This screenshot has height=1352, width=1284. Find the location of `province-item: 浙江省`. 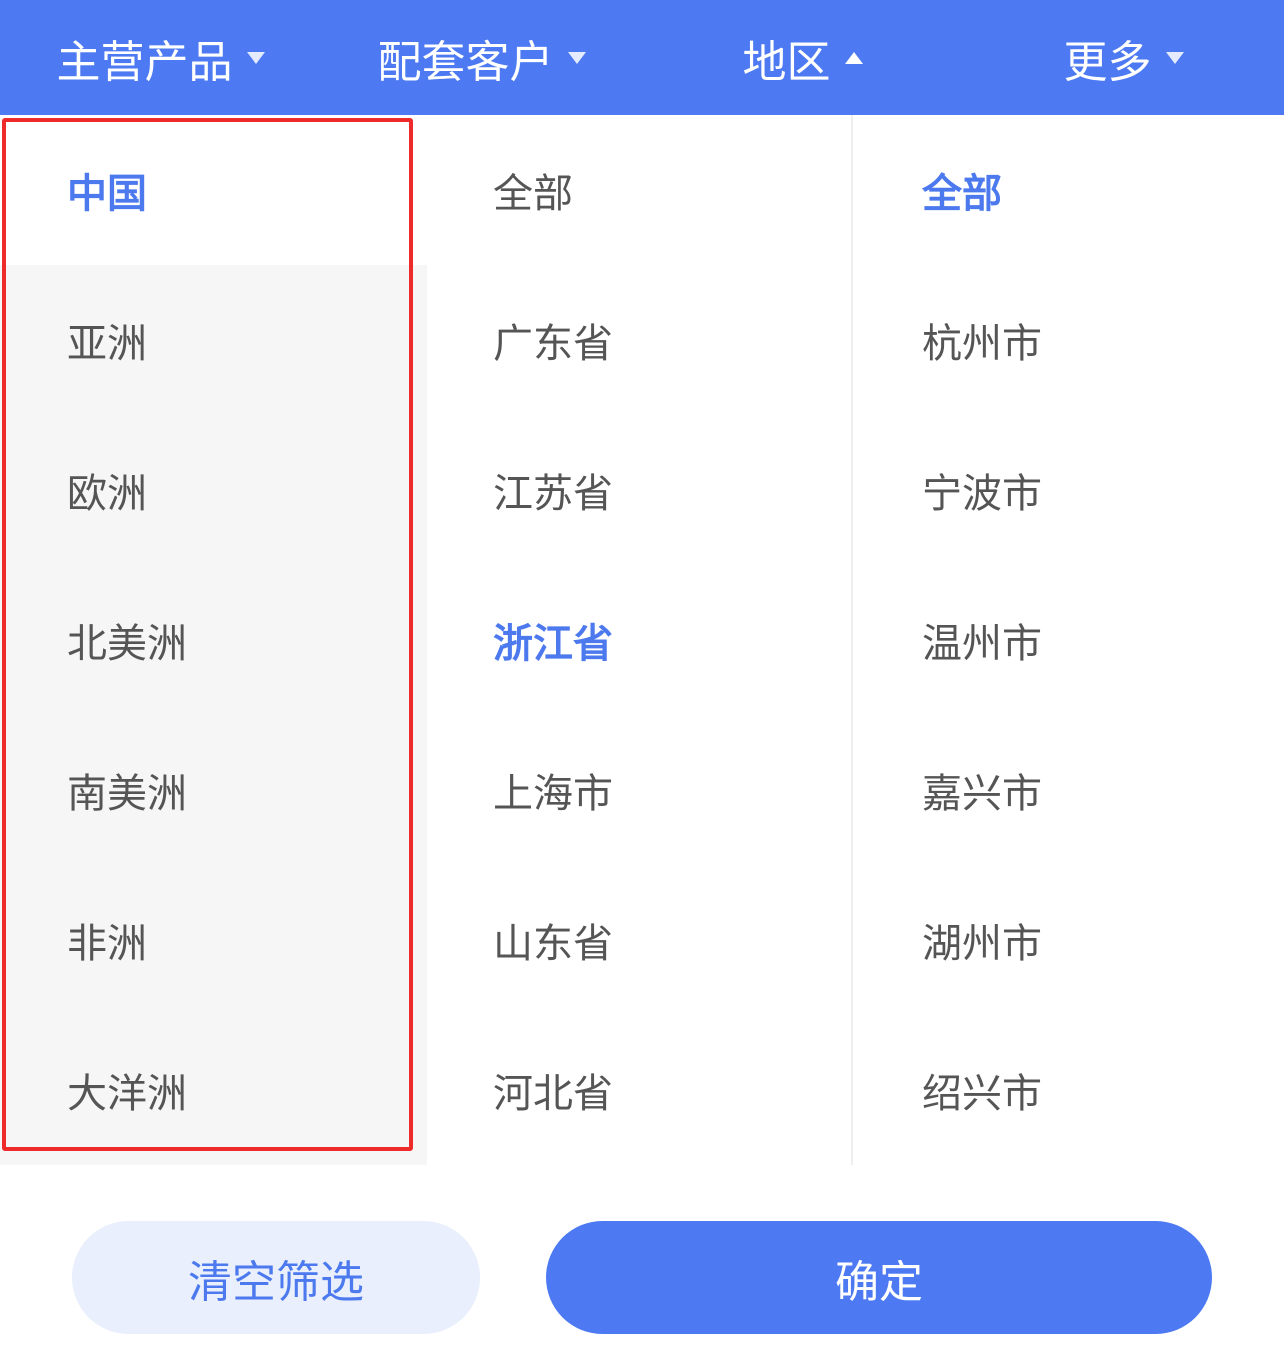

province-item: 浙江省 is located at coordinates (639, 640).